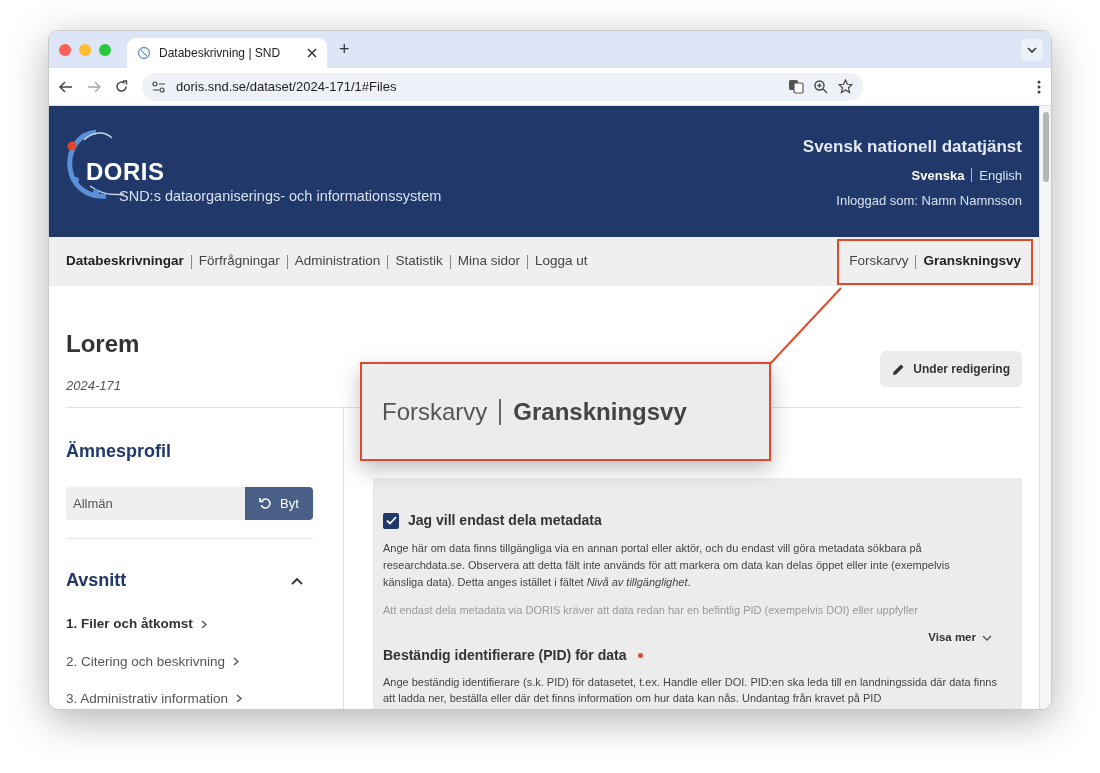 This screenshot has height=773, width=1100. Describe the element at coordinates (912, 147) in the screenshot. I see `organization-name: Svensk nationell datatjänst` at that location.